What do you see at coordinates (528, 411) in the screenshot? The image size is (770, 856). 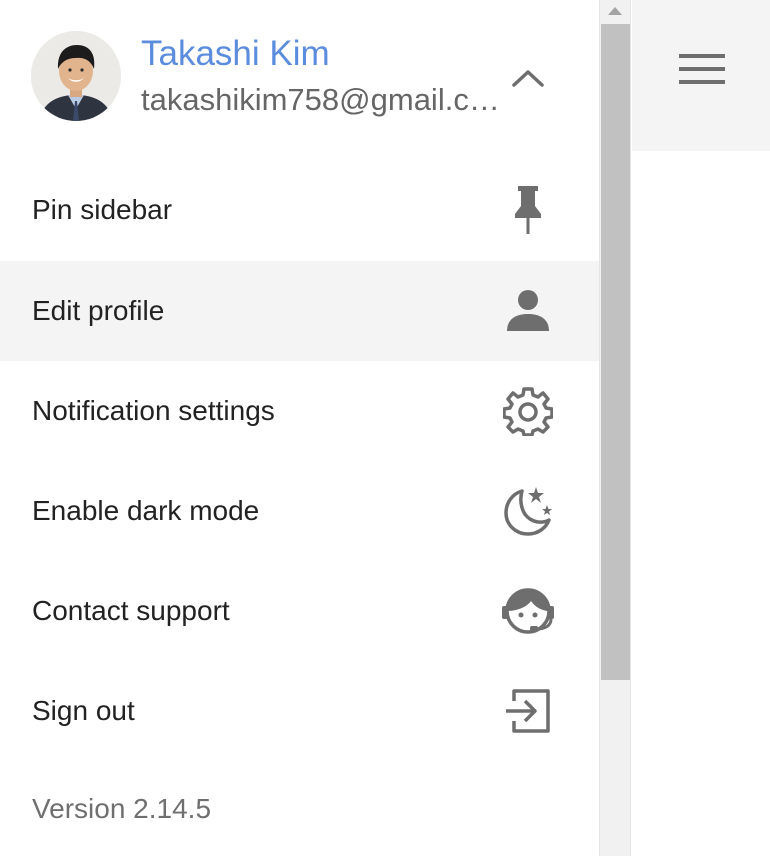 I see `gear-icon` at bounding box center [528, 411].